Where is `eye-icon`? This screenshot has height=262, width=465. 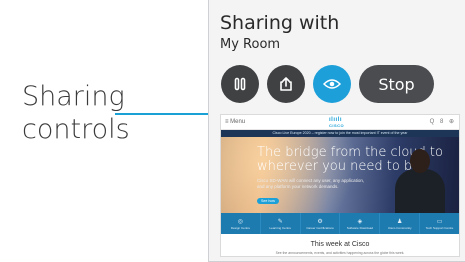
eye-icon is located at coordinates (332, 84).